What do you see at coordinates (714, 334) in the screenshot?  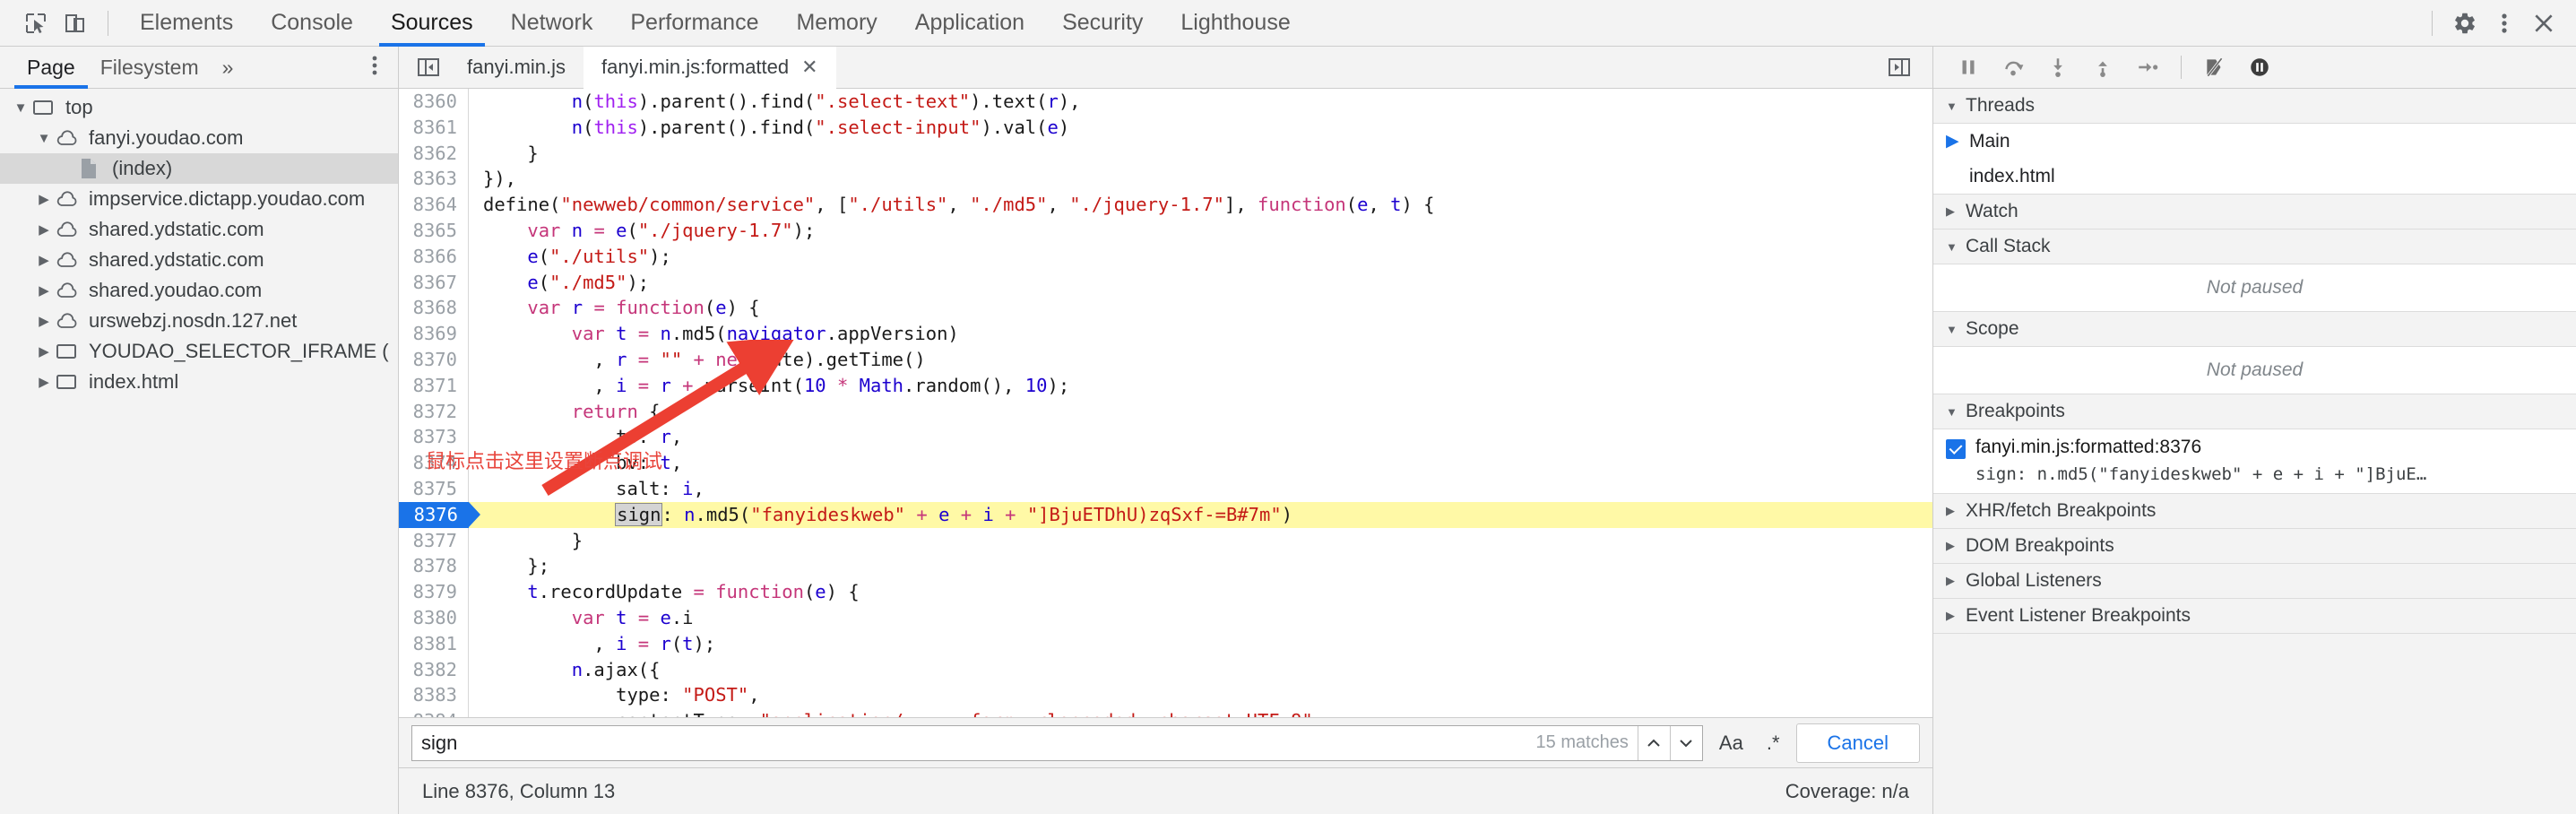 I see `code-line-text: var t = n.md5(navigator.appVersion)` at bounding box center [714, 334].